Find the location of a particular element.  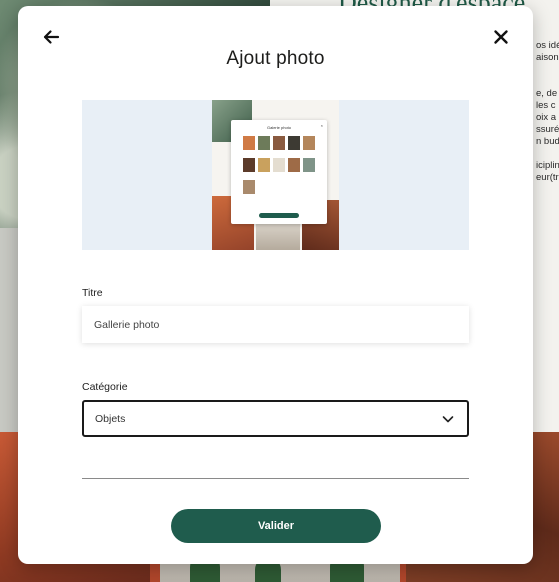

arrow-left-icon is located at coordinates (51, 37).